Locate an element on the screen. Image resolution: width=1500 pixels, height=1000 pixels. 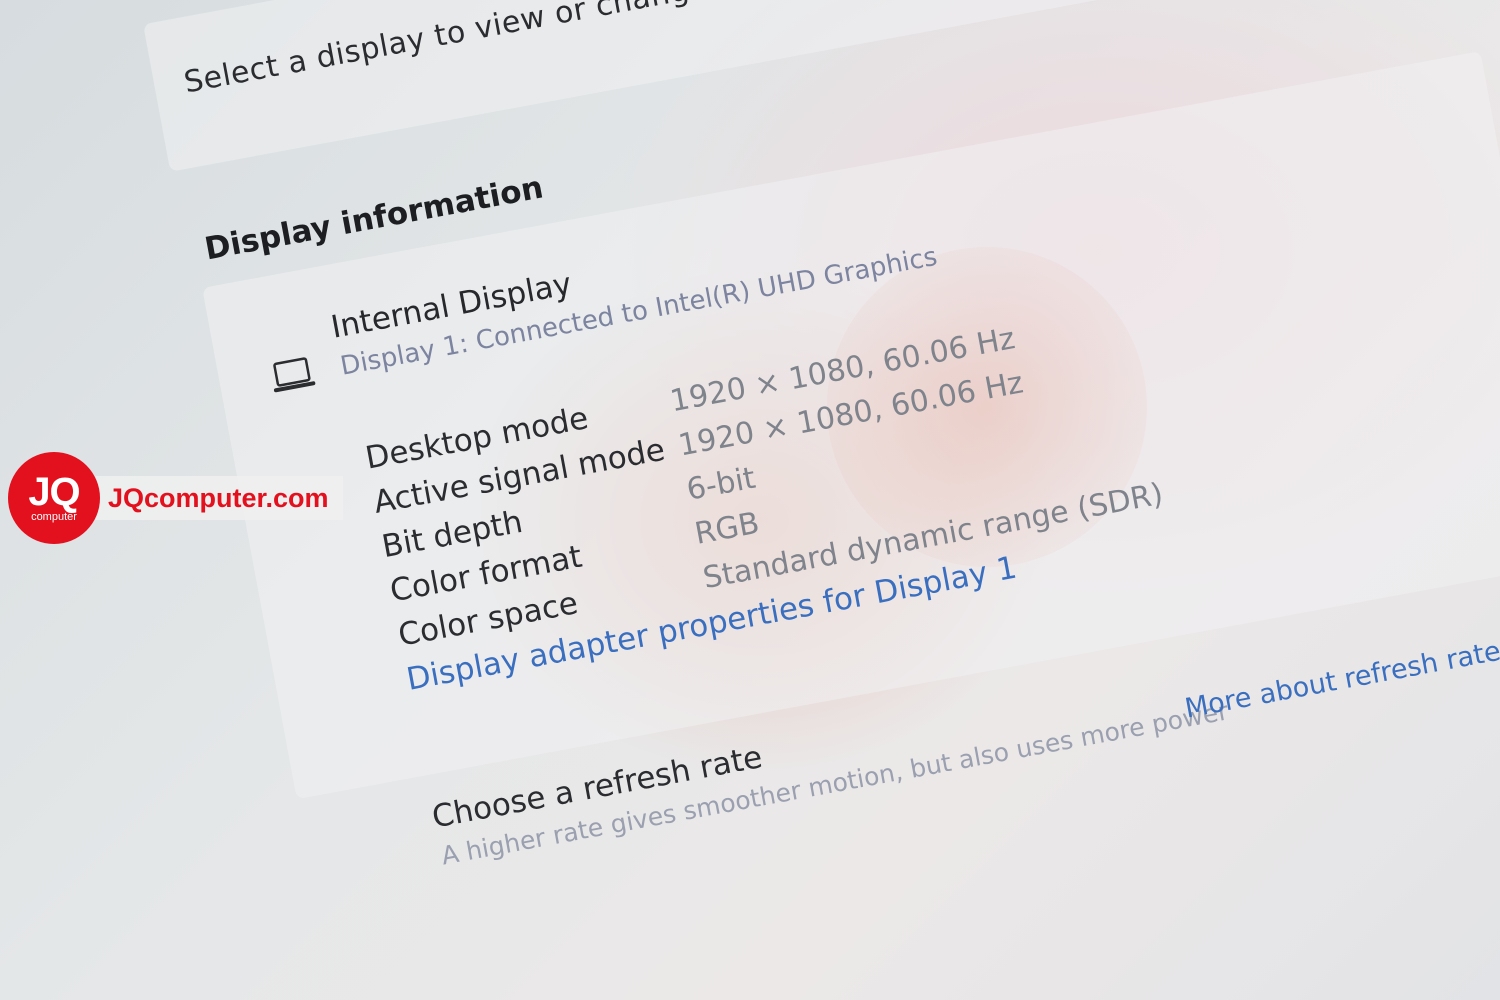
site-url-bar: JQcomputer.com is located at coordinates (216, 498).